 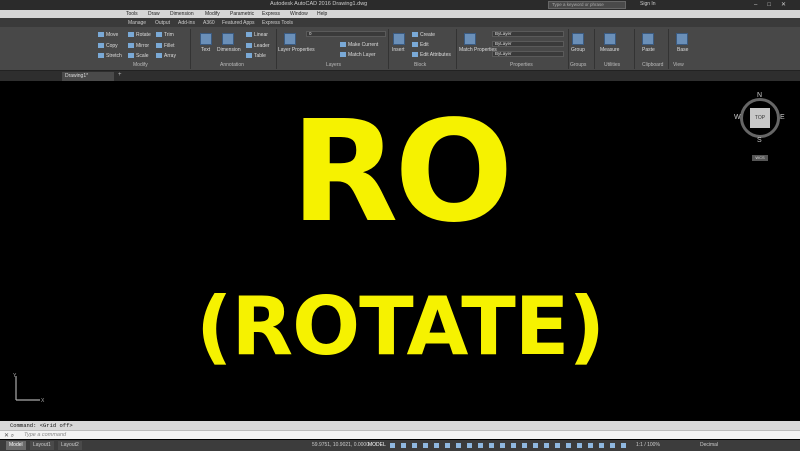 I want to click on menu-tools: Tools, so click(x=132, y=14).